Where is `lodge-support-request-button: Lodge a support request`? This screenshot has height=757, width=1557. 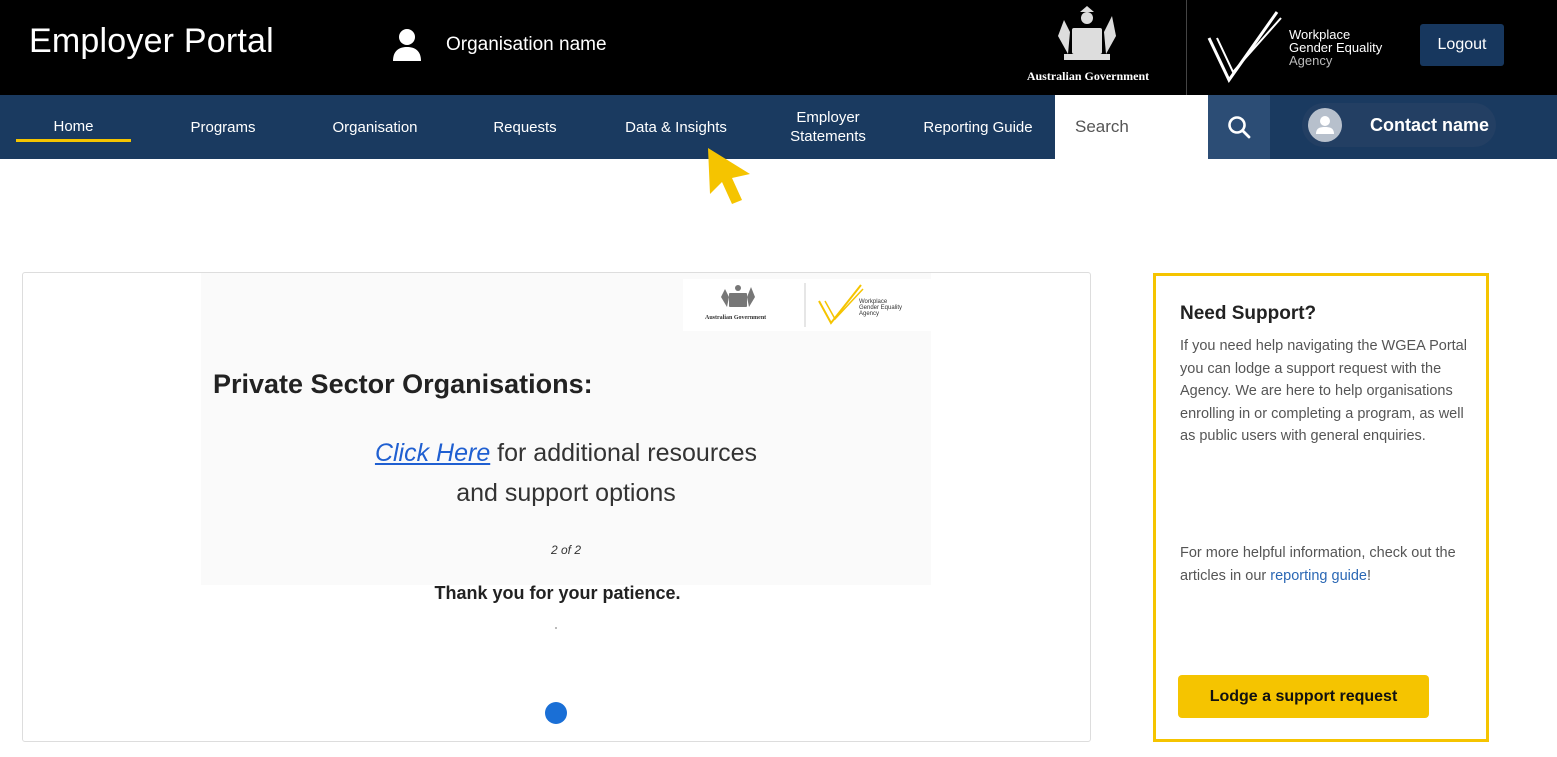
lodge-support-request-button: Lodge a support request is located at coordinates (1303, 696).